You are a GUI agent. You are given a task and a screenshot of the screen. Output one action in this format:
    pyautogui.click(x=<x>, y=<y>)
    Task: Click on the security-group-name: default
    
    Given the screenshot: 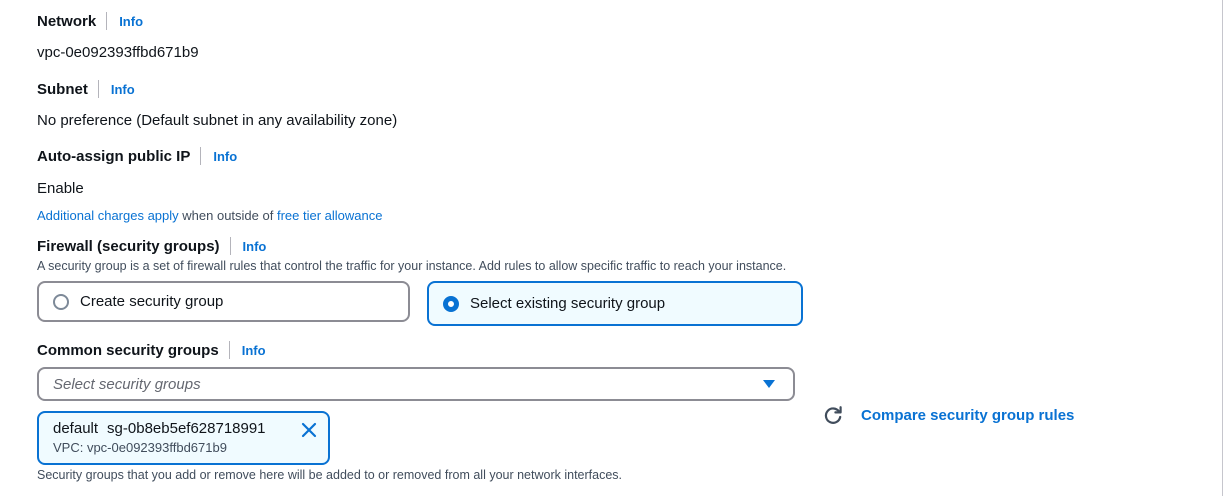 What is the action you would take?
    pyautogui.click(x=76, y=428)
    